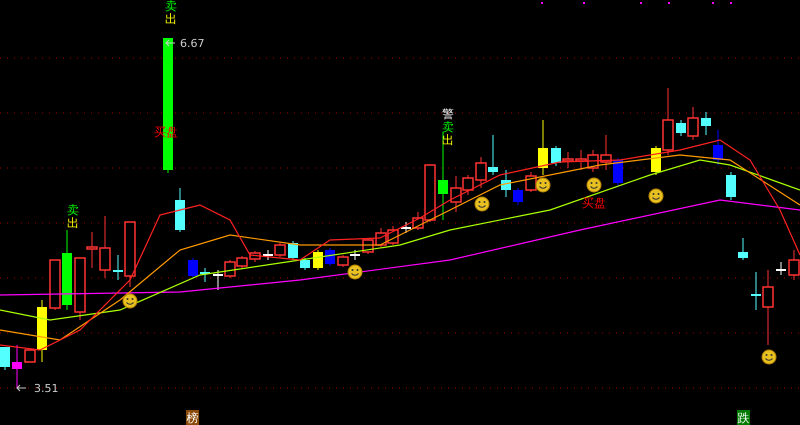 The image size is (800, 425). What do you see at coordinates (192, 417) in the screenshot?
I see `tag-badge: 榜` at bounding box center [192, 417].